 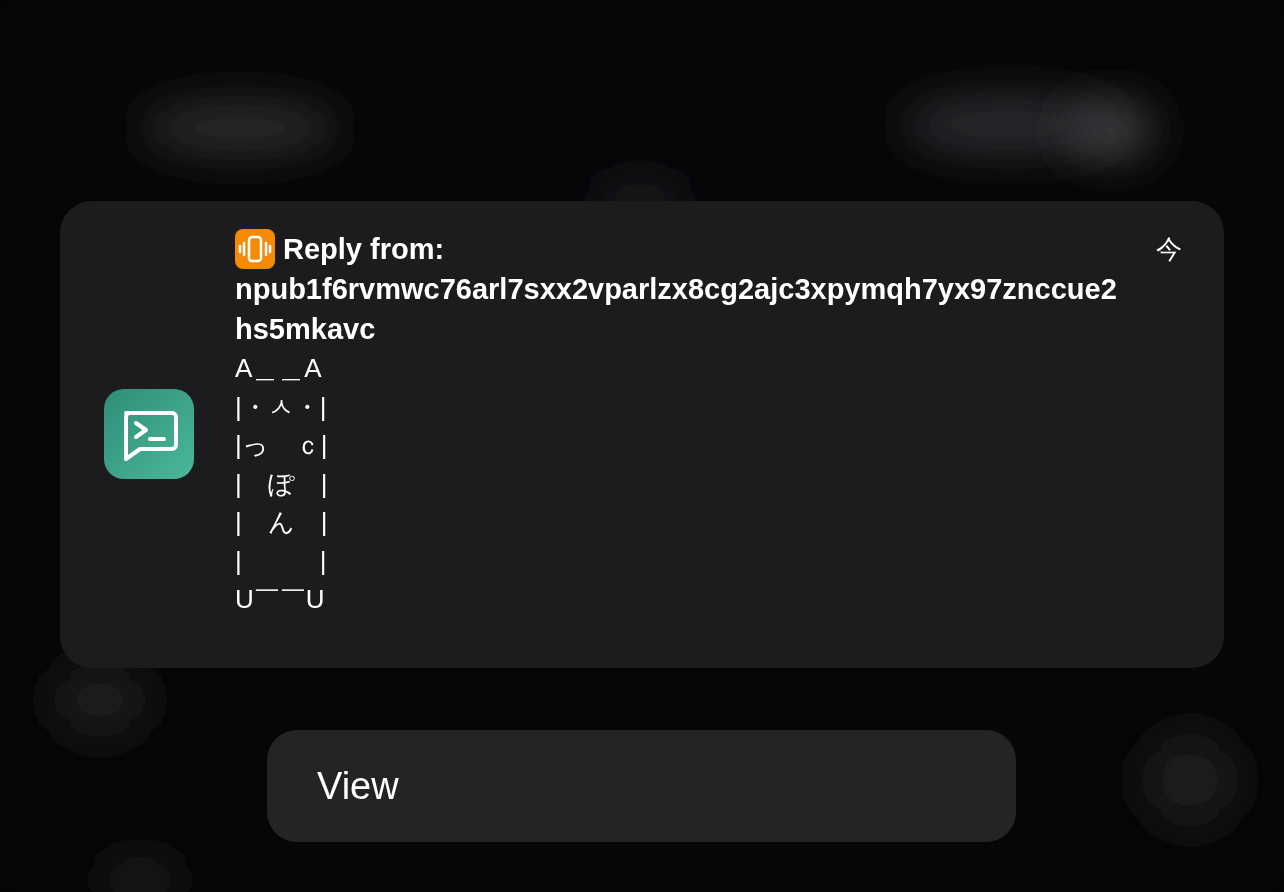 I want to click on title-text: Reply from:, so click(x=364, y=249).